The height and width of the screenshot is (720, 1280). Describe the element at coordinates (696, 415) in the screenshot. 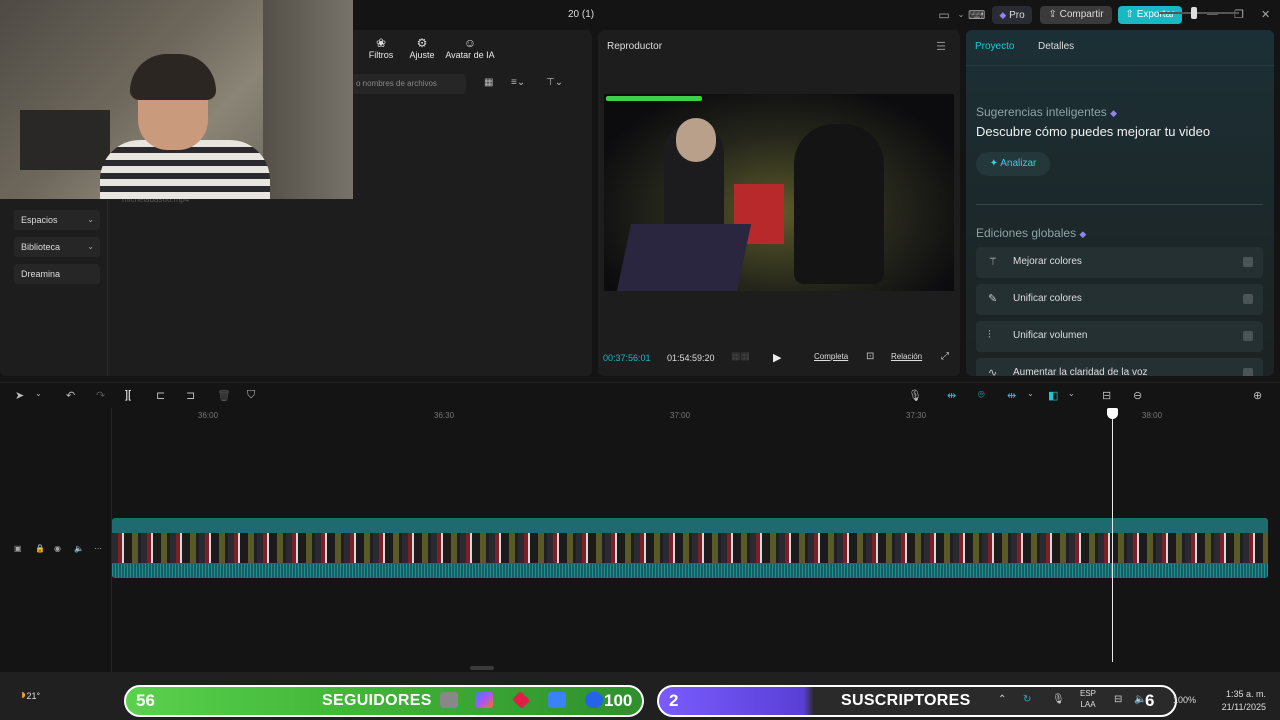

I see `timeline-ruler: 36:00 36:30 37:00 37:30 38:00` at that location.